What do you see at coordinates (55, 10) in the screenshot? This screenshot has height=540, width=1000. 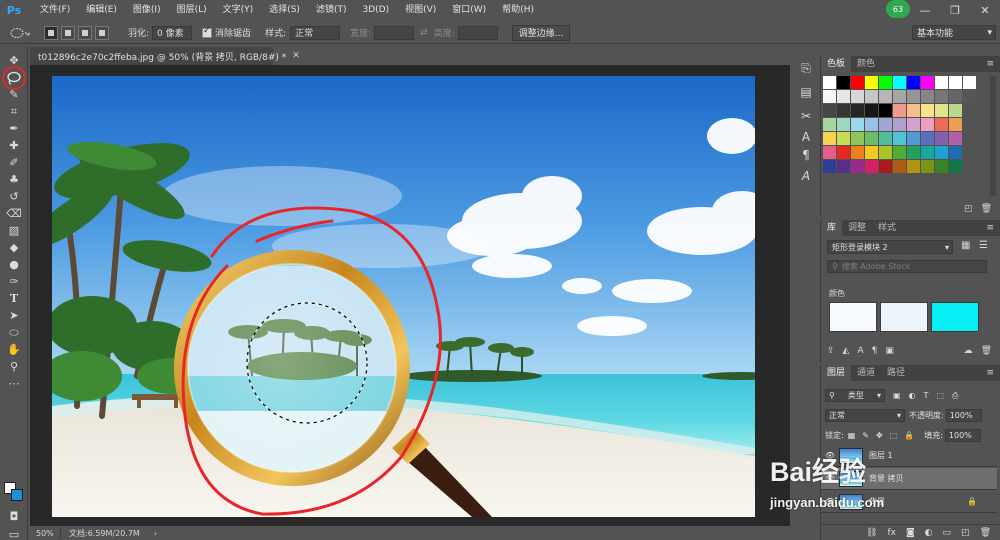 I see `menu-item: 文件(F)` at bounding box center [55, 10].